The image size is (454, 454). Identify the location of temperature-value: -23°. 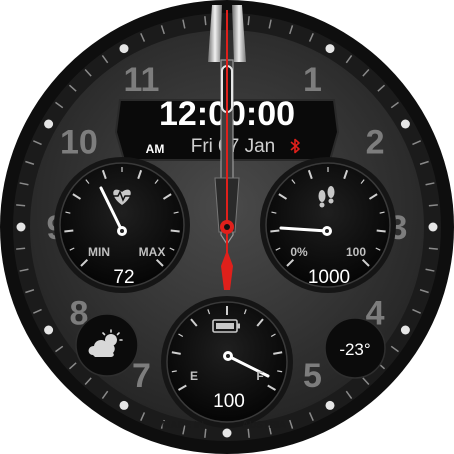
(354, 349).